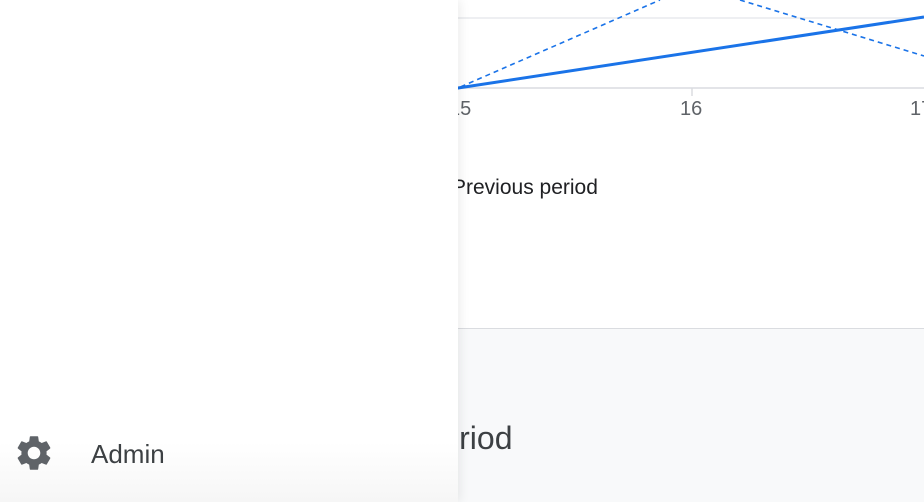  I want to click on x-tick-label: 16, so click(691, 109).